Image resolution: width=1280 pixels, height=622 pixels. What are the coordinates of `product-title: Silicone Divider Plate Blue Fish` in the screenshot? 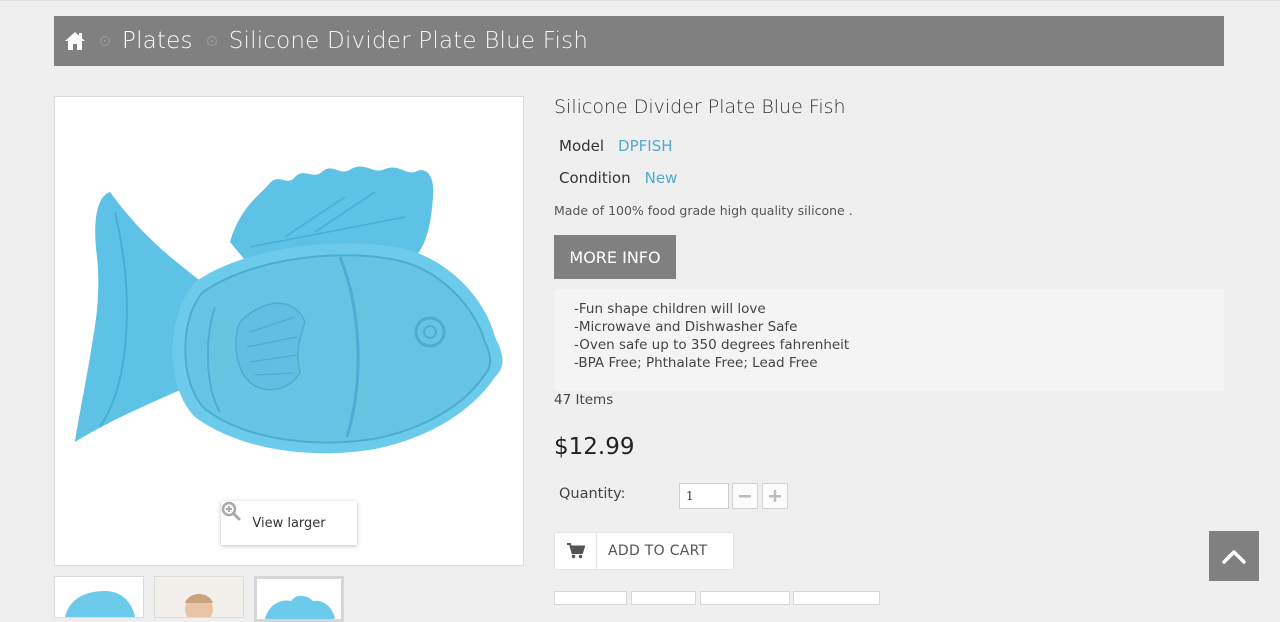 It's located at (700, 107).